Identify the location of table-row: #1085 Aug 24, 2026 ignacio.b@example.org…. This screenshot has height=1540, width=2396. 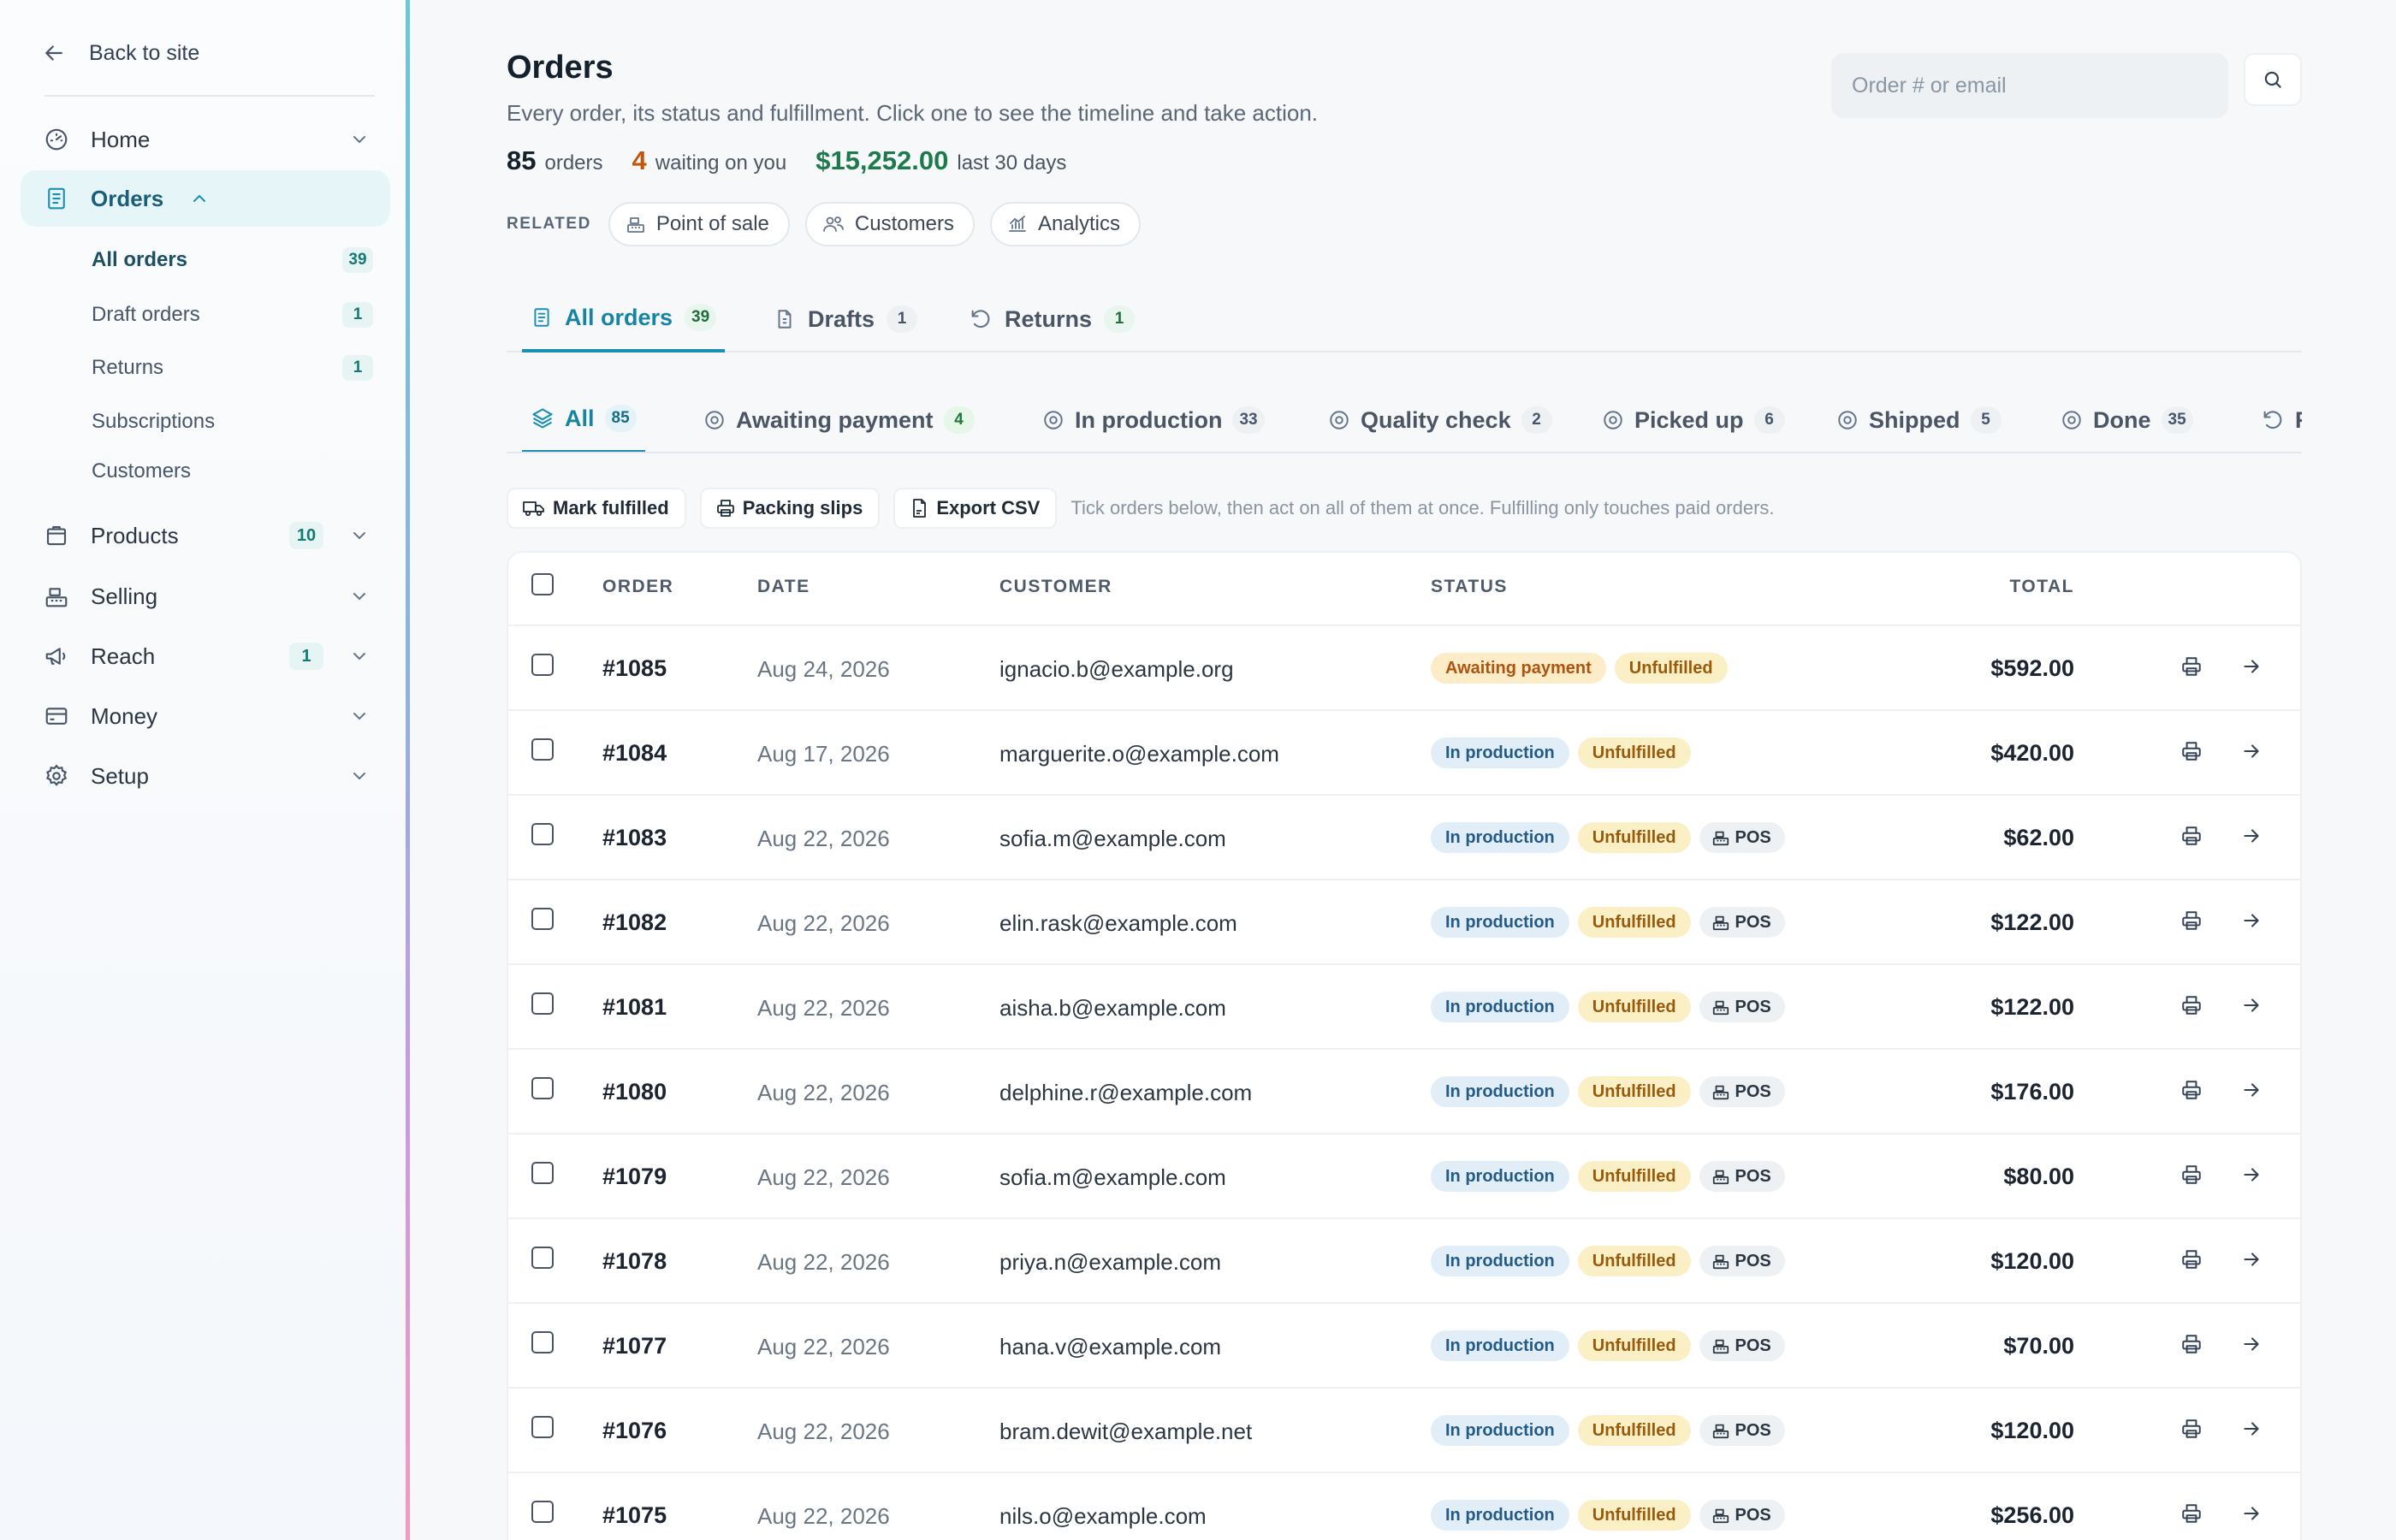
(1404, 668).